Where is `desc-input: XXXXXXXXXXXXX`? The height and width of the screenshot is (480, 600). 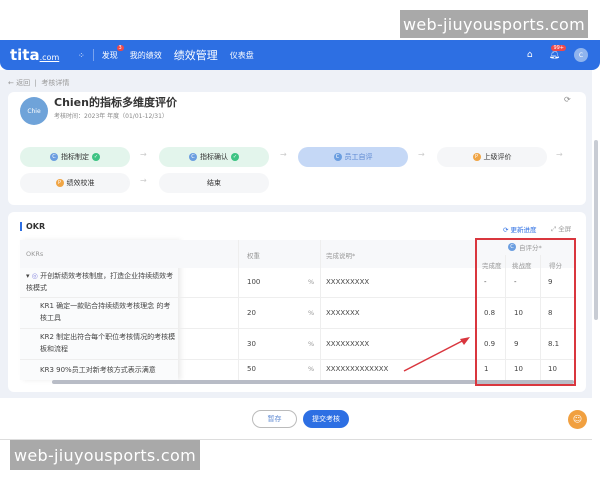 desc-input: XXXXXXXXXXXXX is located at coordinates (357, 369).